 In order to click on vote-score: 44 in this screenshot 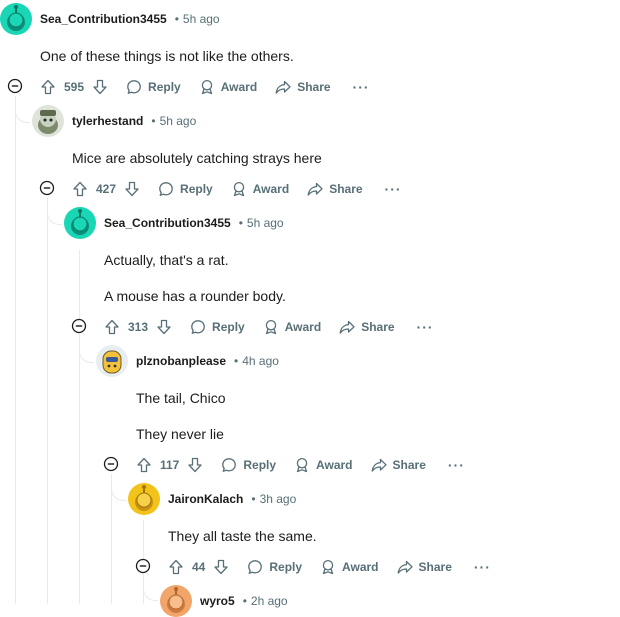, I will do `click(199, 567)`.